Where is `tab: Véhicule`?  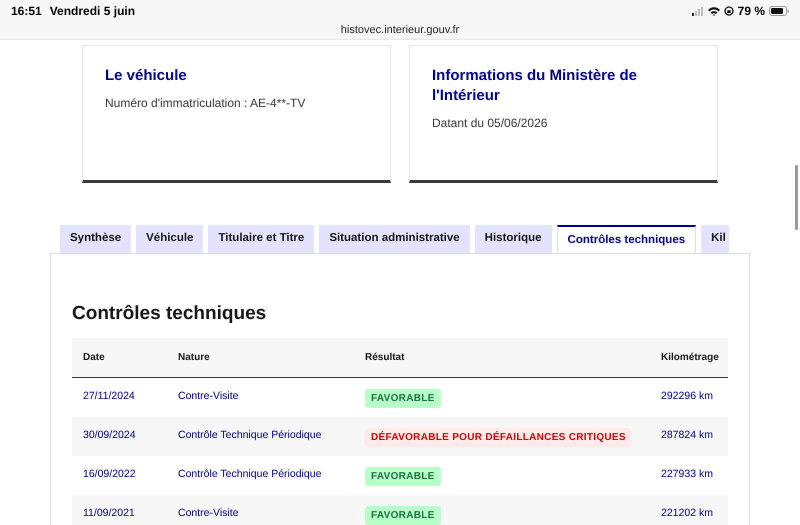
tab: Véhicule is located at coordinates (170, 239).